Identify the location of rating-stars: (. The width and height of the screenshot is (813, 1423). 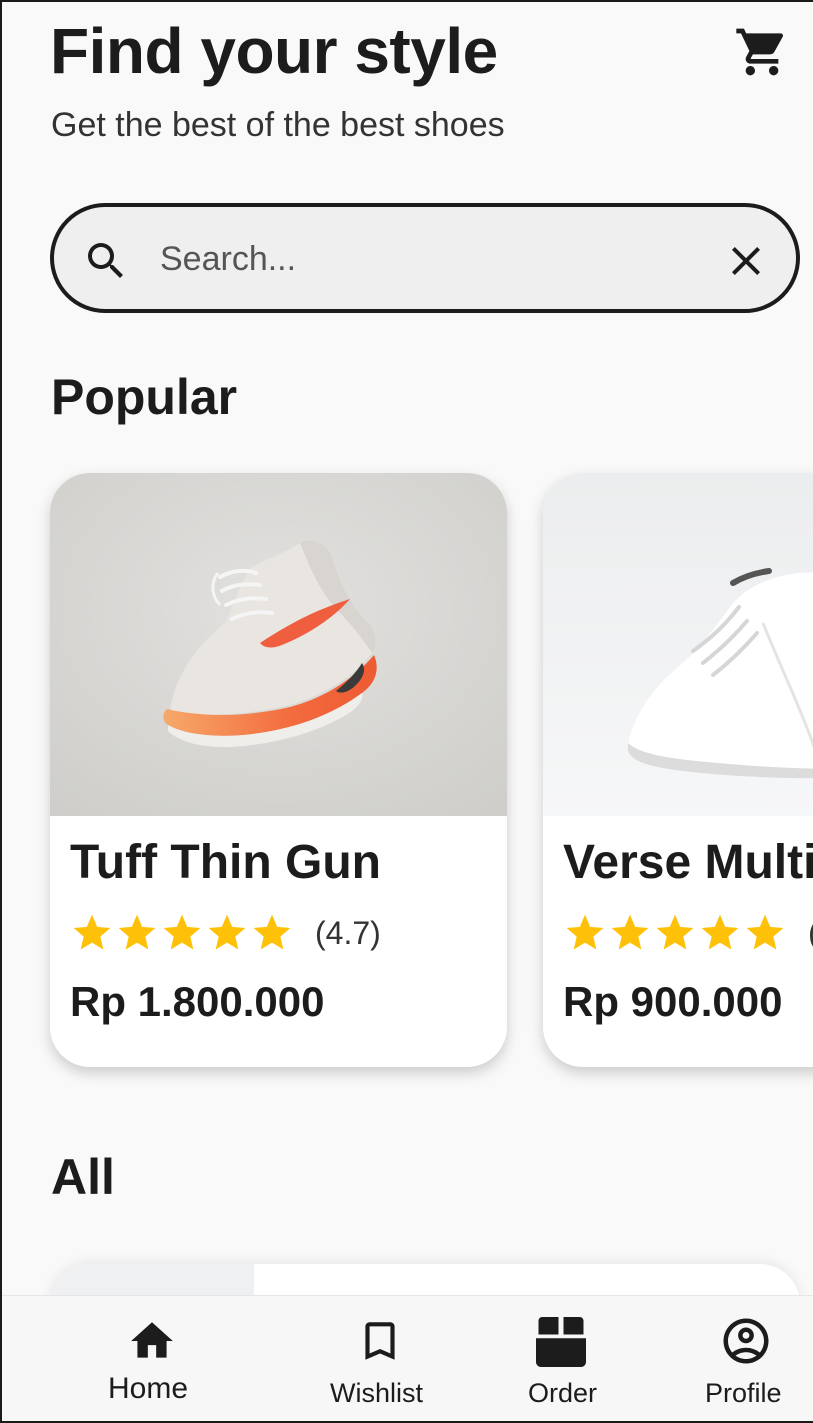
(688, 933).